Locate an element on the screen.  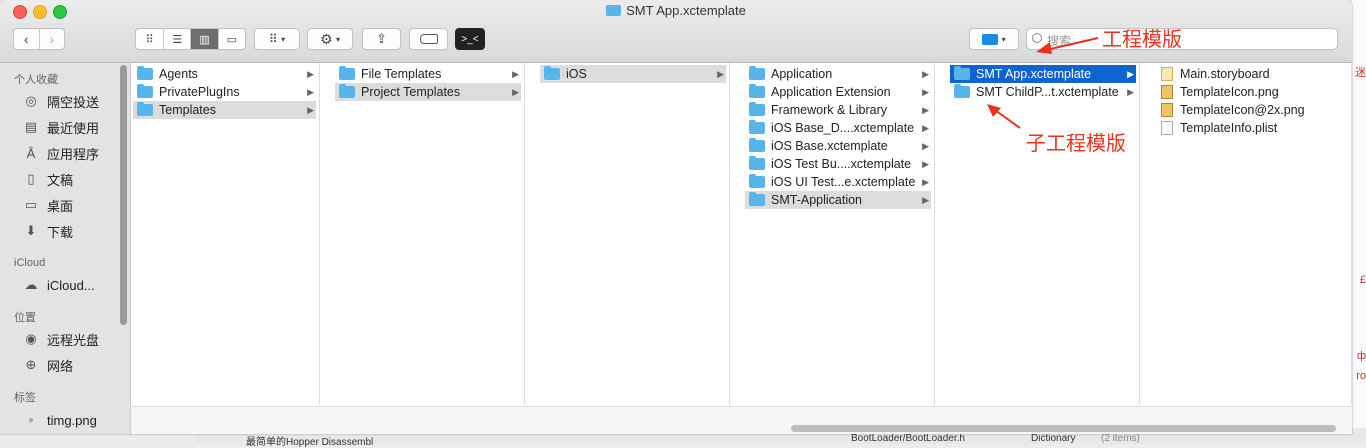
sidebar-item-documents: ▯ 文稿 is located at coordinates (47, 179).